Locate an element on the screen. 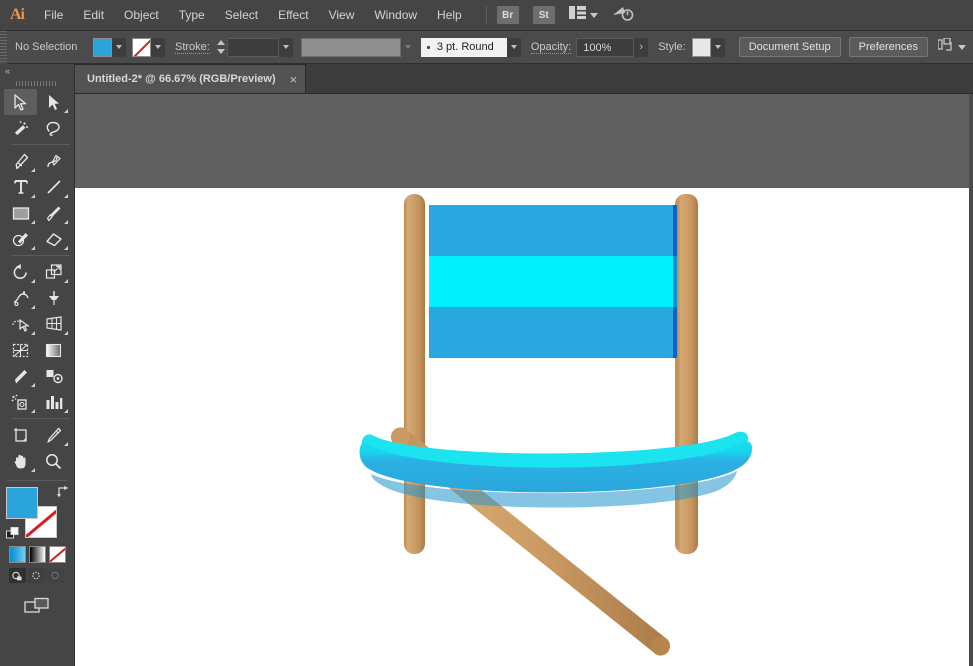 The height and width of the screenshot is (666, 973). stroke-weight-dropdown is located at coordinates (285, 47).